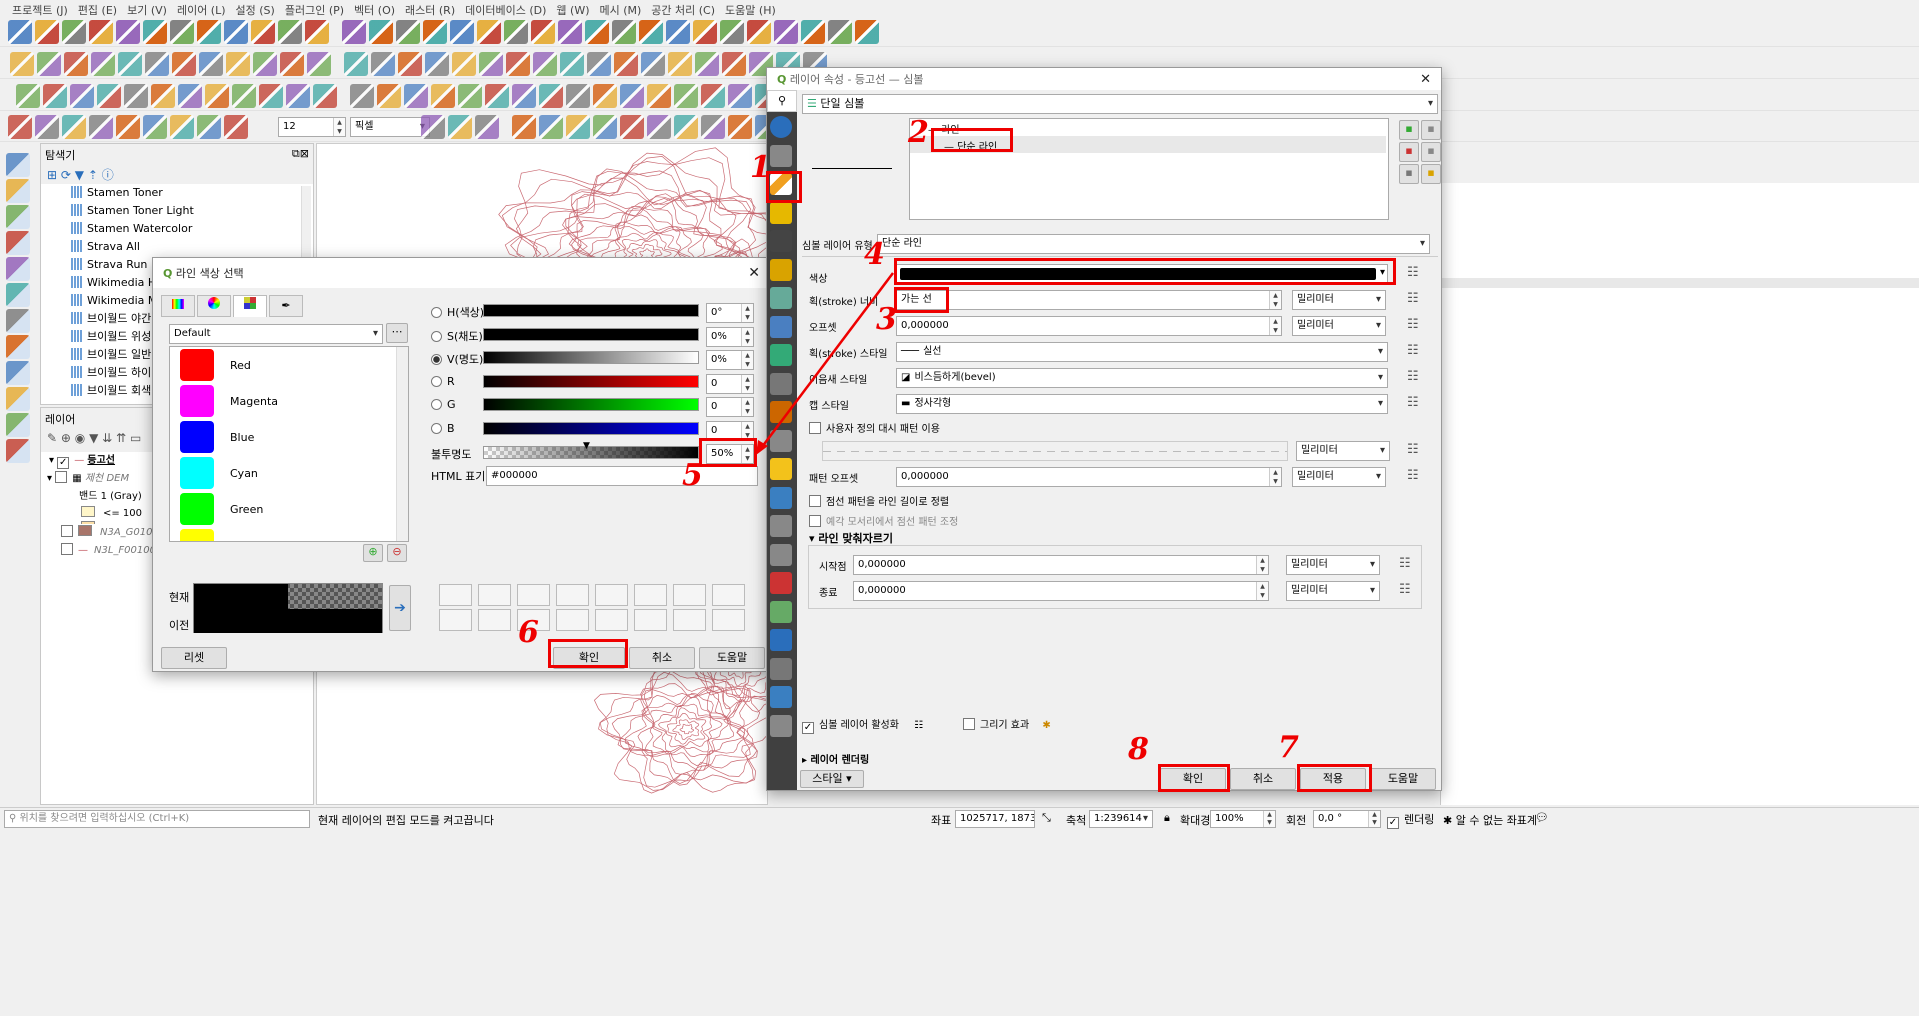 The image size is (1919, 1016). Describe the element at coordinates (18, 165) in the screenshot. I see `add-vector-icon` at that location.